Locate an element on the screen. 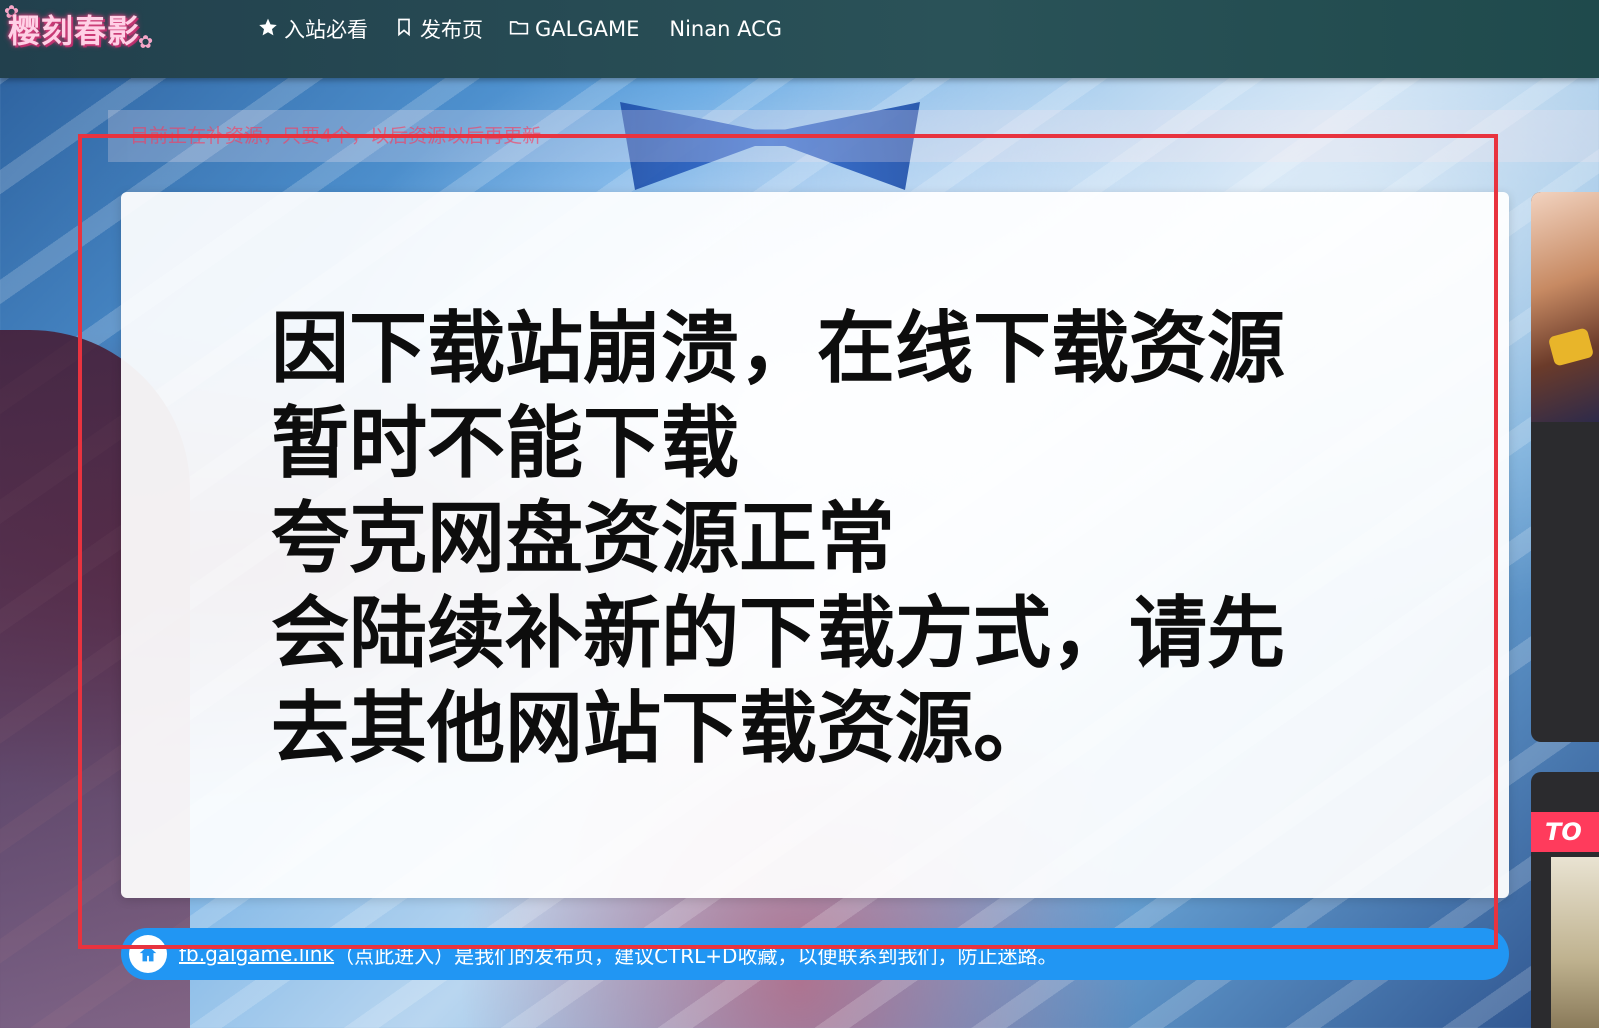  announcement-line: 夸克网盘资源正常 is located at coordinates (583, 539).